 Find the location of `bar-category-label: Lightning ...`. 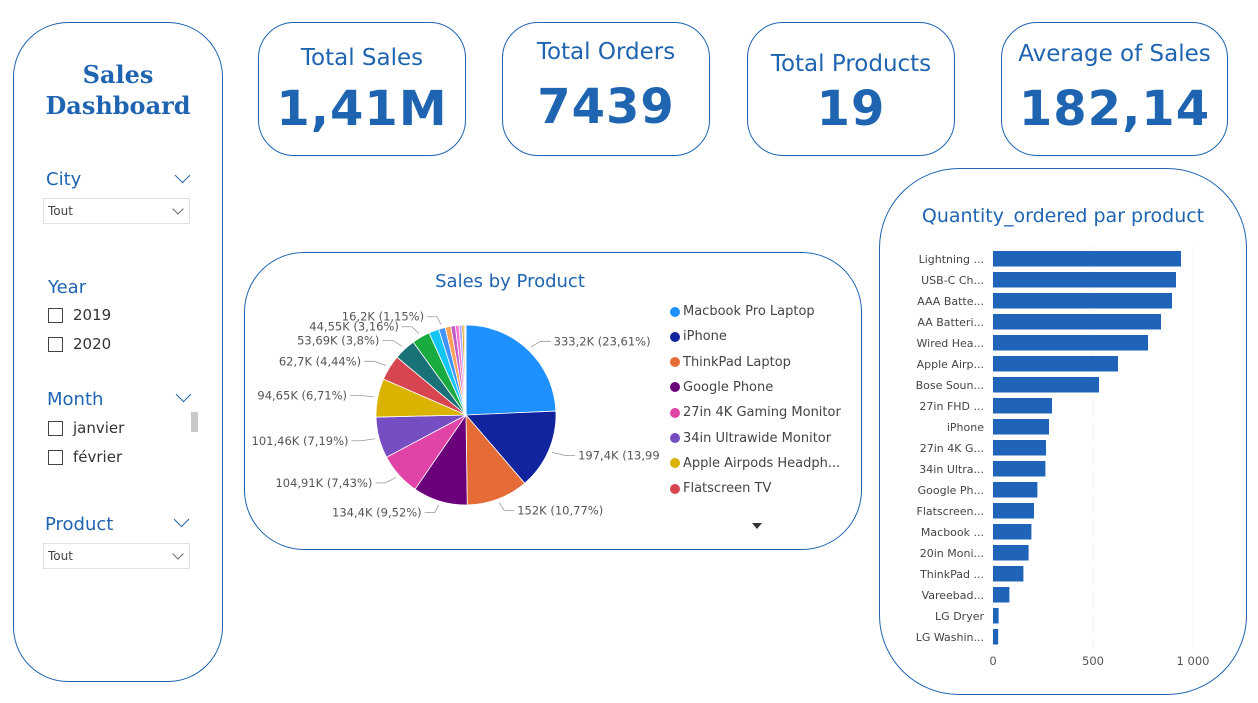

bar-category-label: Lightning ... is located at coordinates (951, 259).